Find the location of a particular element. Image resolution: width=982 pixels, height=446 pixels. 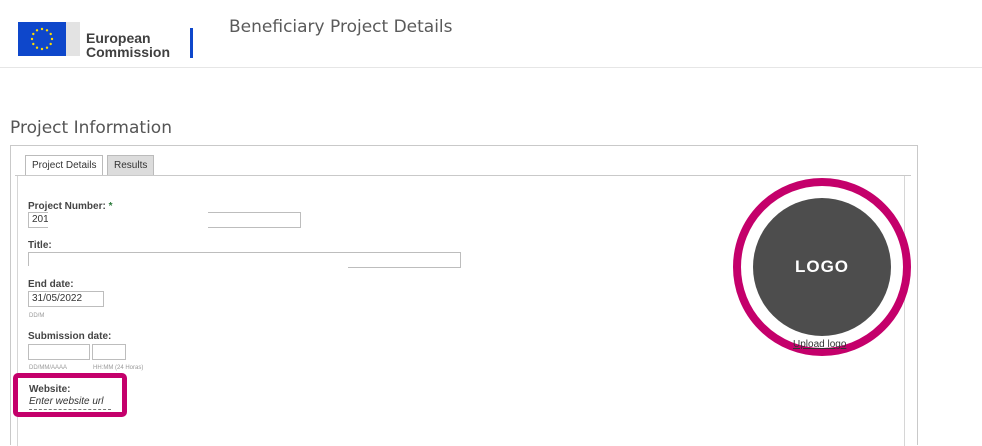

section-title: Project Information is located at coordinates (91, 128).